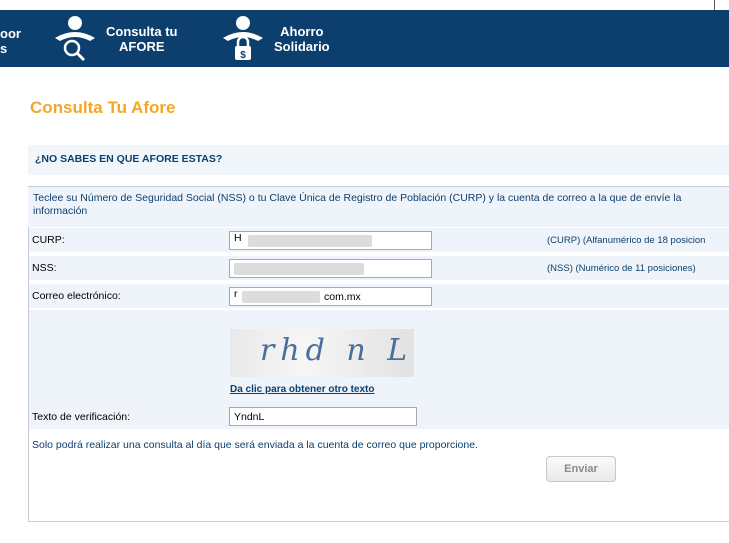 The image size is (729, 543). Describe the element at coordinates (626, 240) in the screenshot. I see `curp-hint: (CURP) (Alfanumérico de 18 posicion` at that location.